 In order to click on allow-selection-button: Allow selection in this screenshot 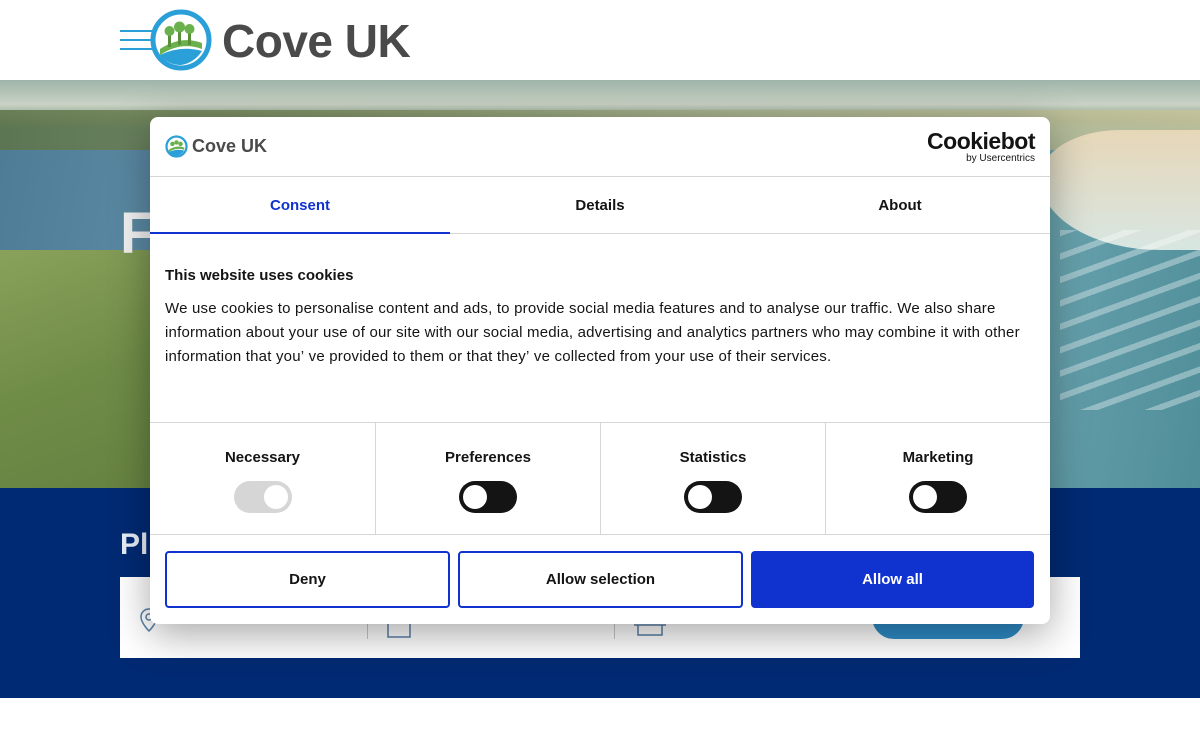, I will do `click(600, 579)`.